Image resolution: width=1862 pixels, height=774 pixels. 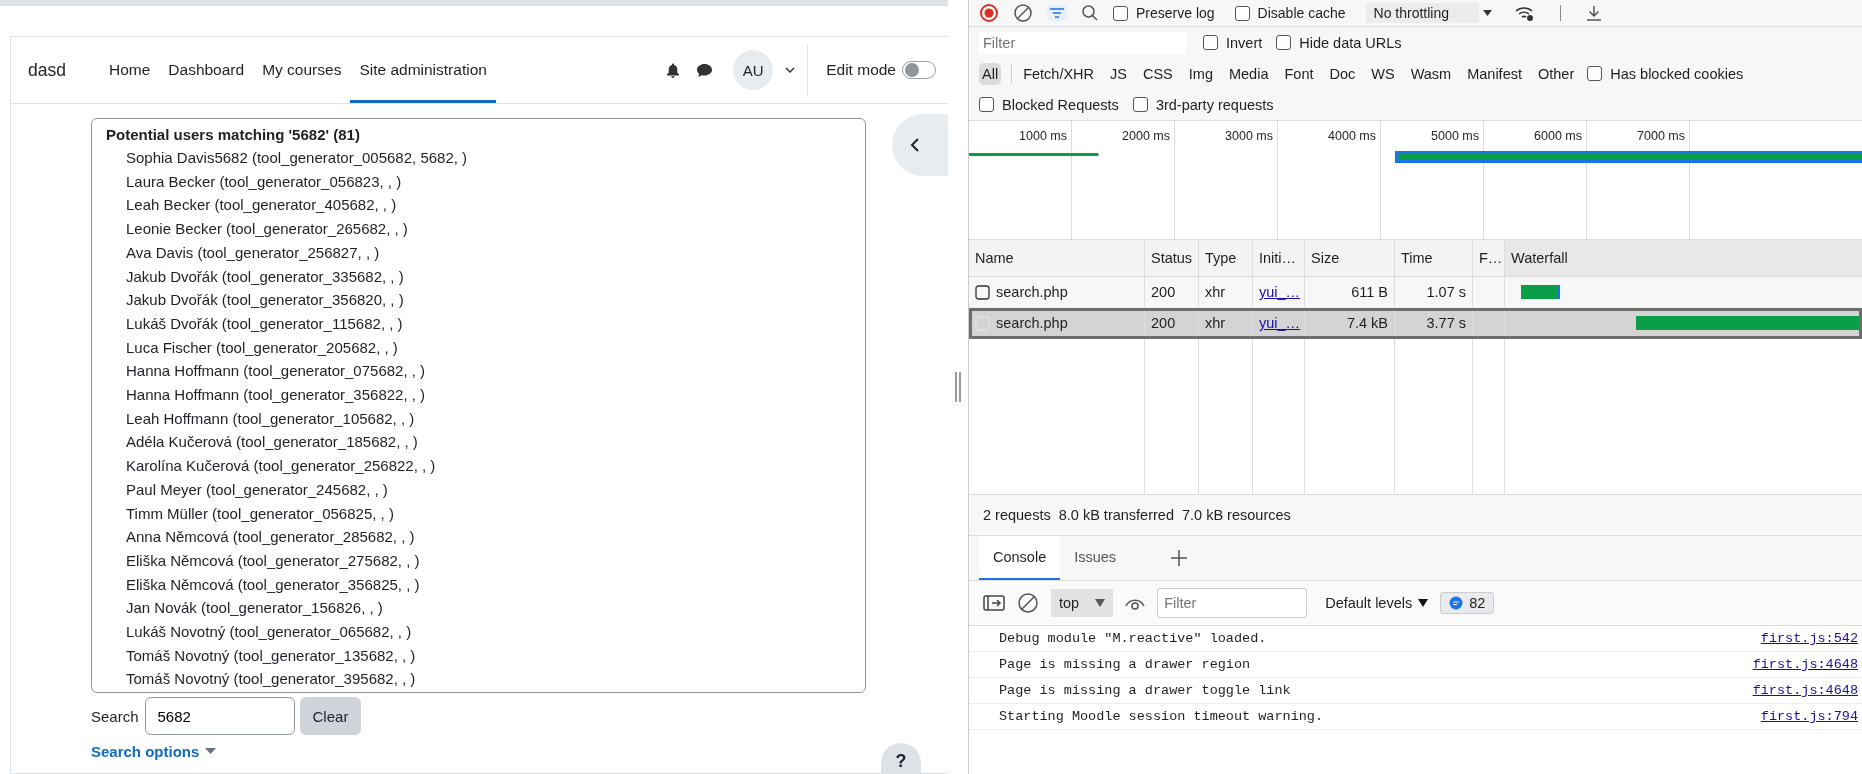 What do you see at coordinates (480, 181) in the screenshot?
I see `user-option: Laura Becker (tool_generator_056823, , )` at bounding box center [480, 181].